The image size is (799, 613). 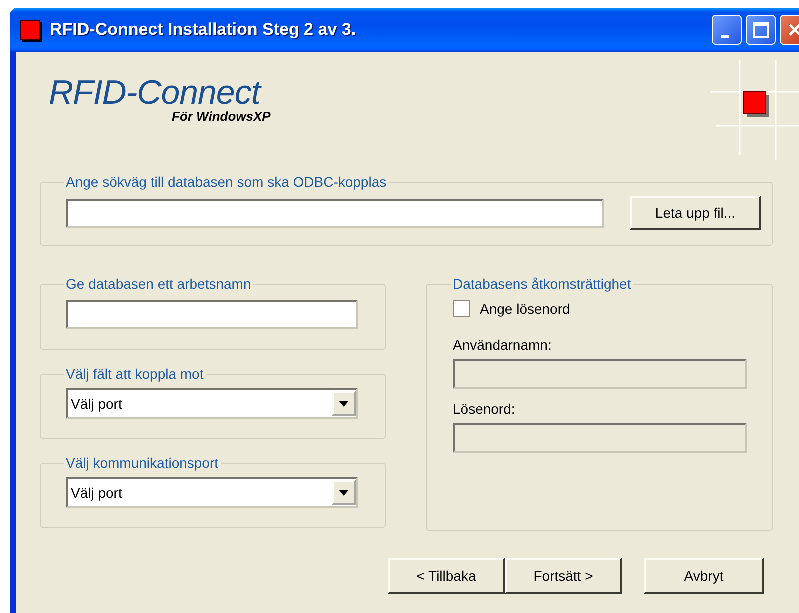 I want to click on work-name-field, so click(x=212, y=314).